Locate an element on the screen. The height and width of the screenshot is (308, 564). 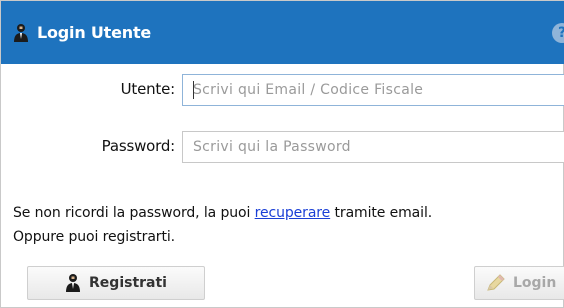
utente-input is located at coordinates (373, 90).